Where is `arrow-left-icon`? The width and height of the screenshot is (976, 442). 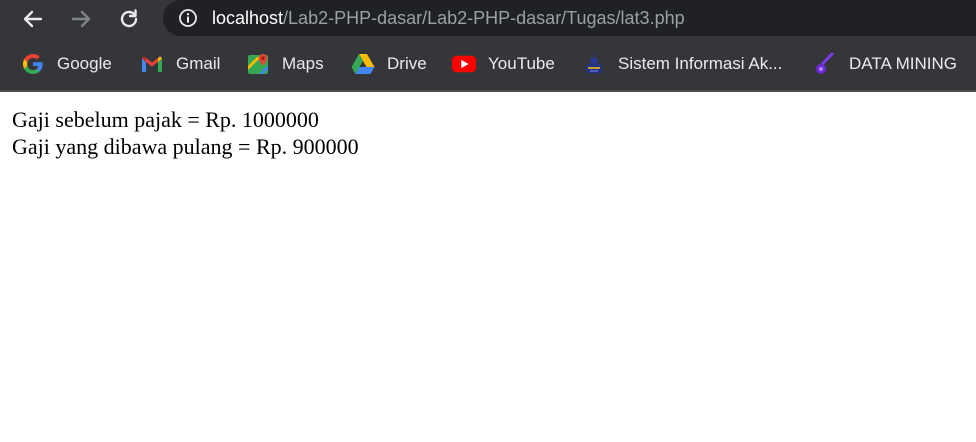
arrow-left-icon is located at coordinates (33, 19).